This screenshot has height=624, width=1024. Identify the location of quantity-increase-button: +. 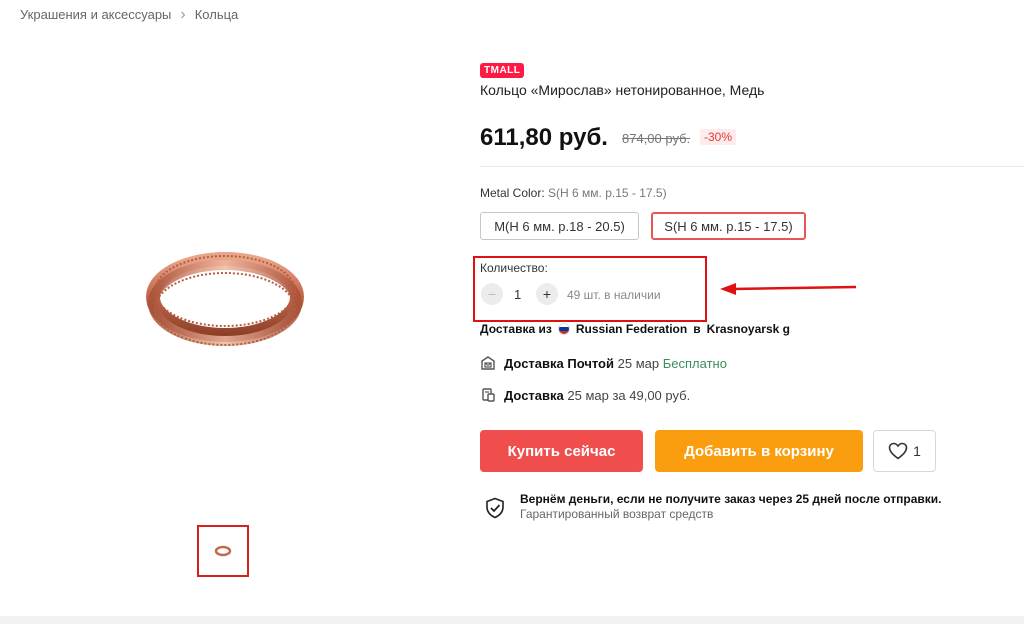
(547, 294).